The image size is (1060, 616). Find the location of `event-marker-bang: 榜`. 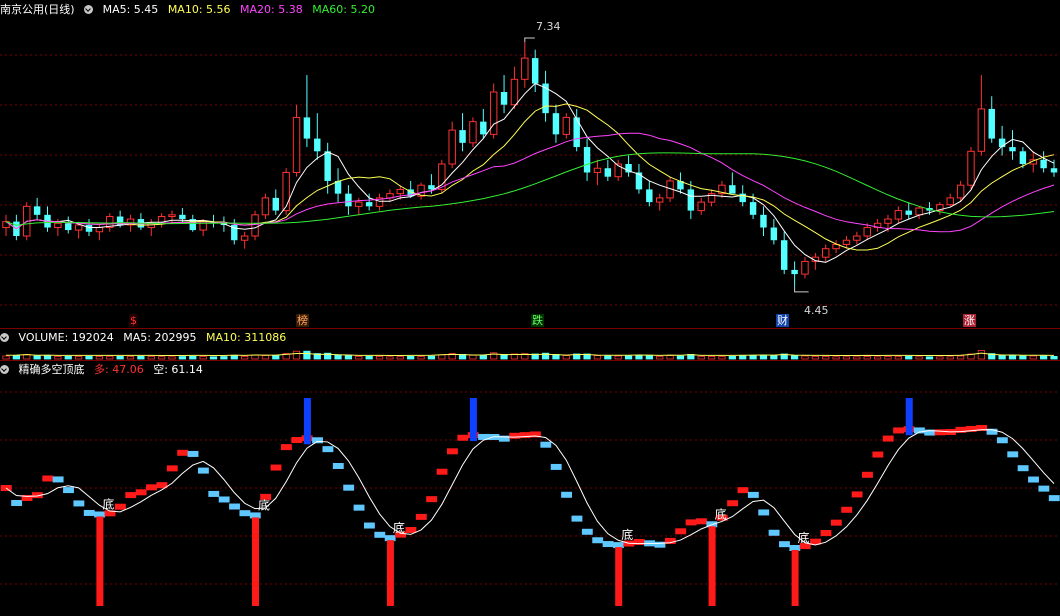

event-marker-bang: 榜 is located at coordinates (302, 320).